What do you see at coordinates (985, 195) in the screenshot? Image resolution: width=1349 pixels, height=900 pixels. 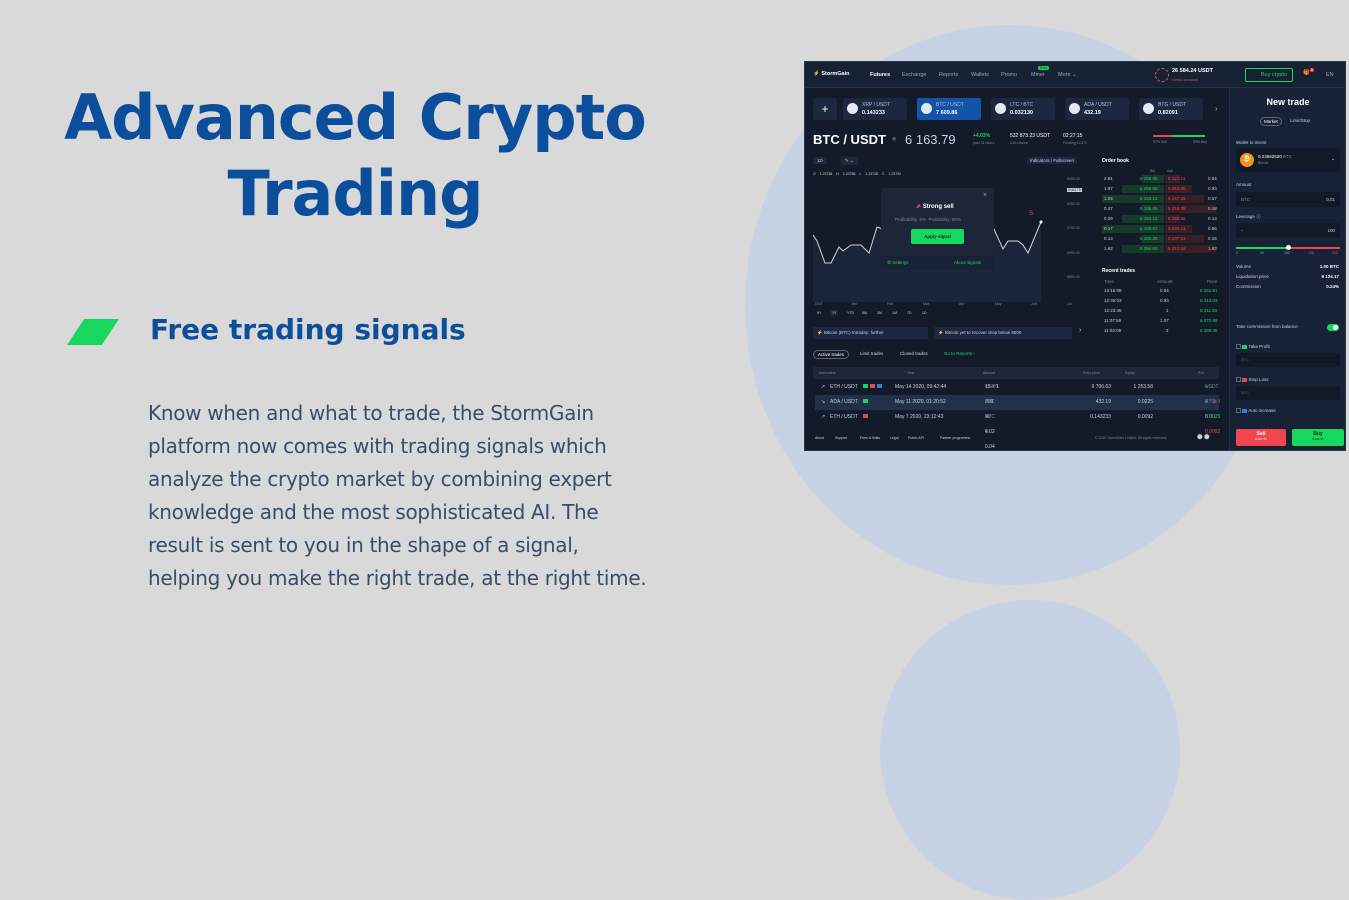 I see `close-icon: ×` at bounding box center [985, 195].